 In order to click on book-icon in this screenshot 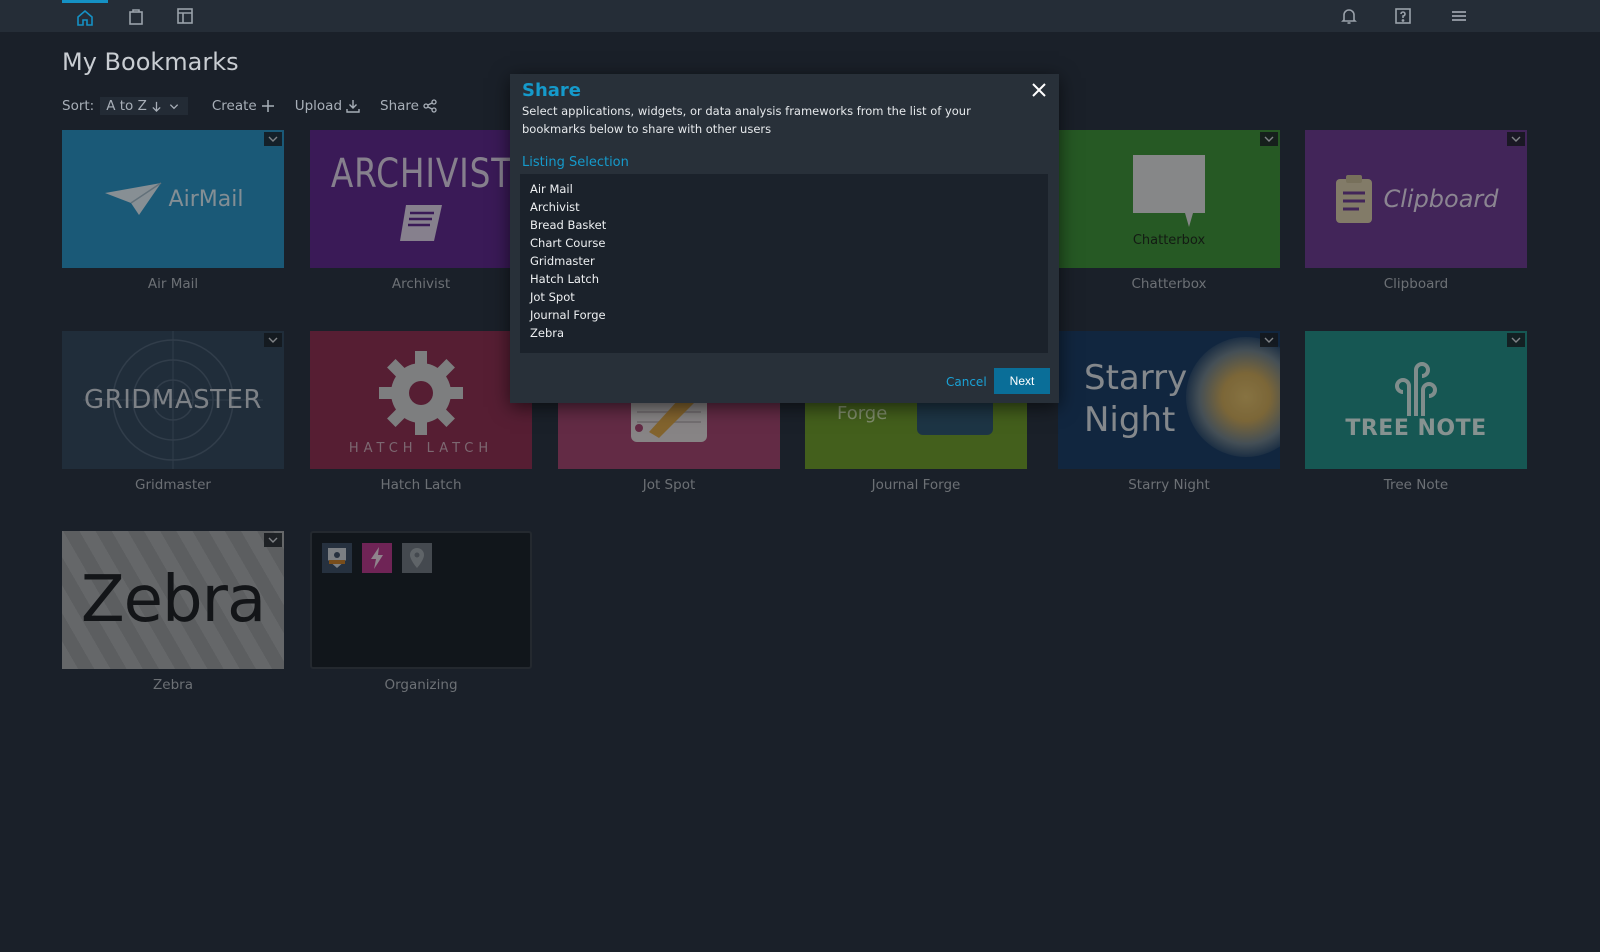, I will do `click(421, 223)`.